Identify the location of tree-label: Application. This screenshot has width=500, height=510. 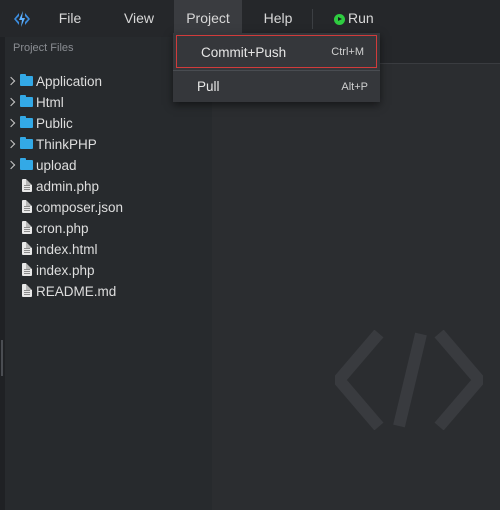
(69, 81).